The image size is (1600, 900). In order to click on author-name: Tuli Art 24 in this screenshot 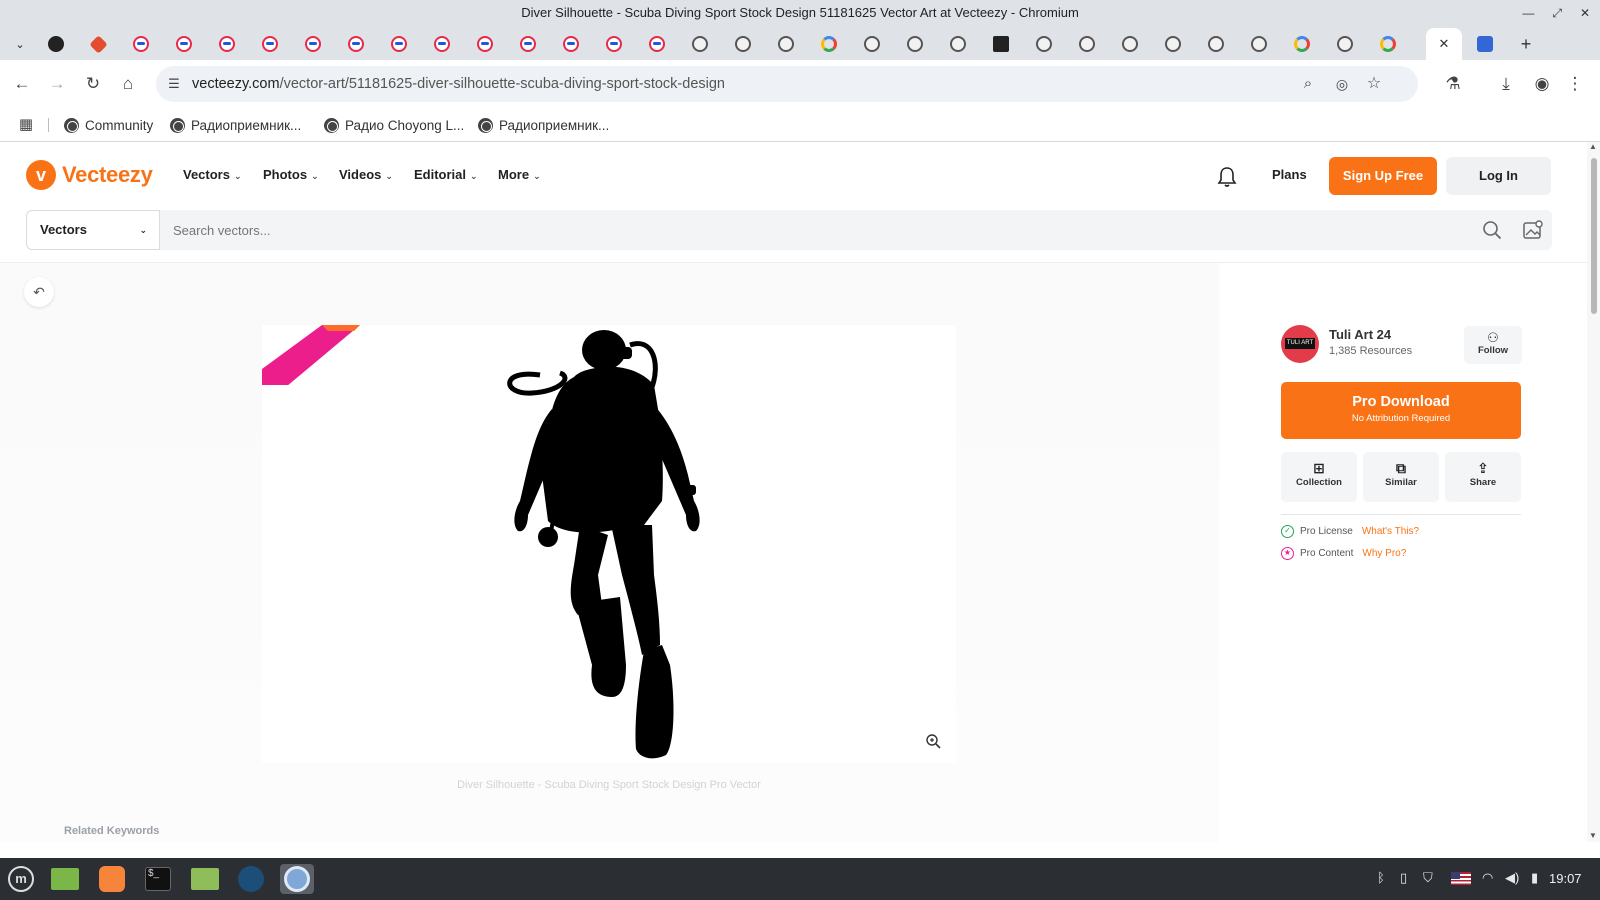, I will do `click(1360, 334)`.